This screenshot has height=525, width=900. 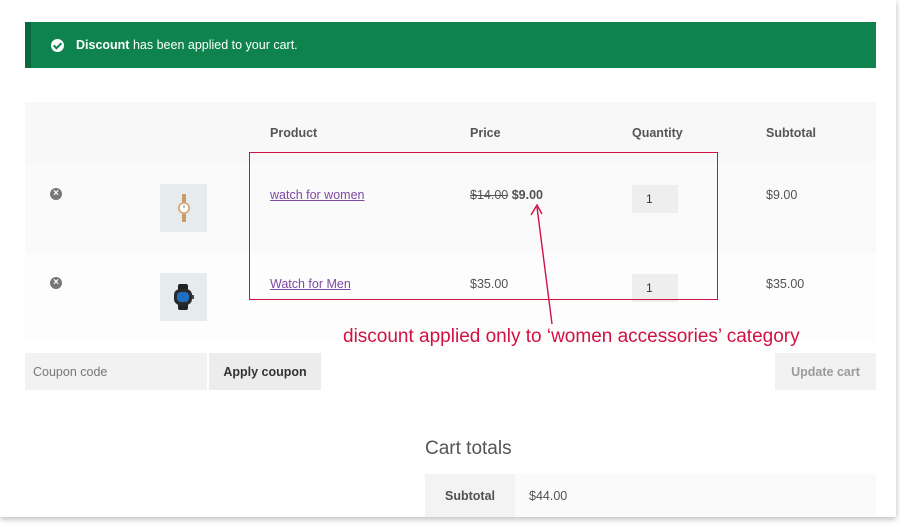 What do you see at coordinates (541, 264) in the screenshot?
I see `annotation-arrow` at bounding box center [541, 264].